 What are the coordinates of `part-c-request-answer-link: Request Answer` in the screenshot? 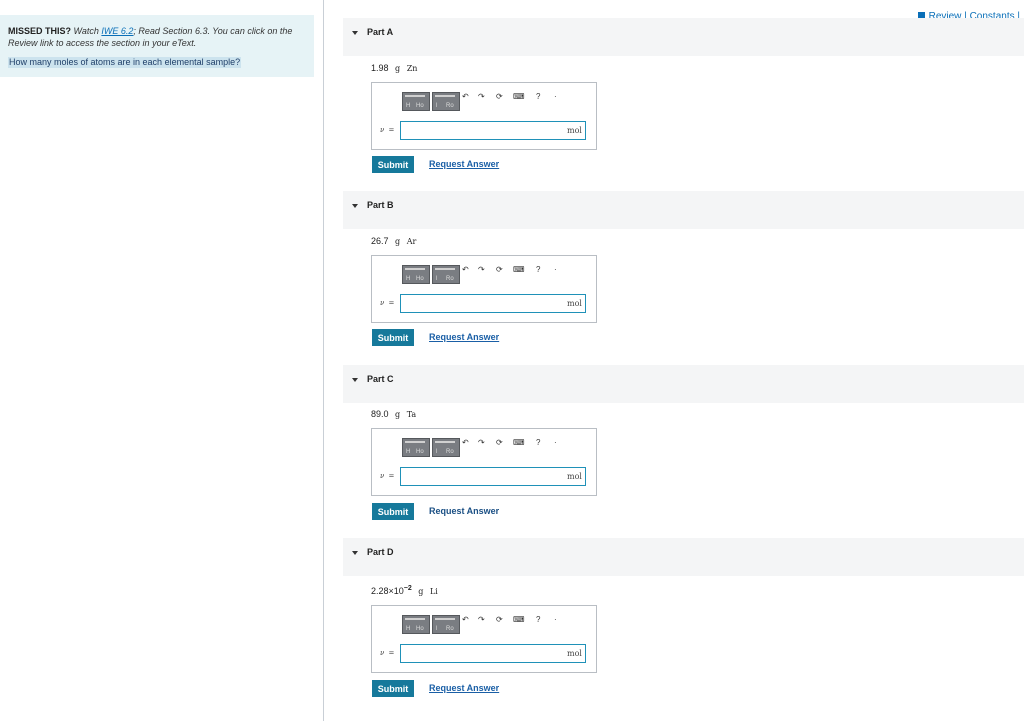 It's located at (464, 511).